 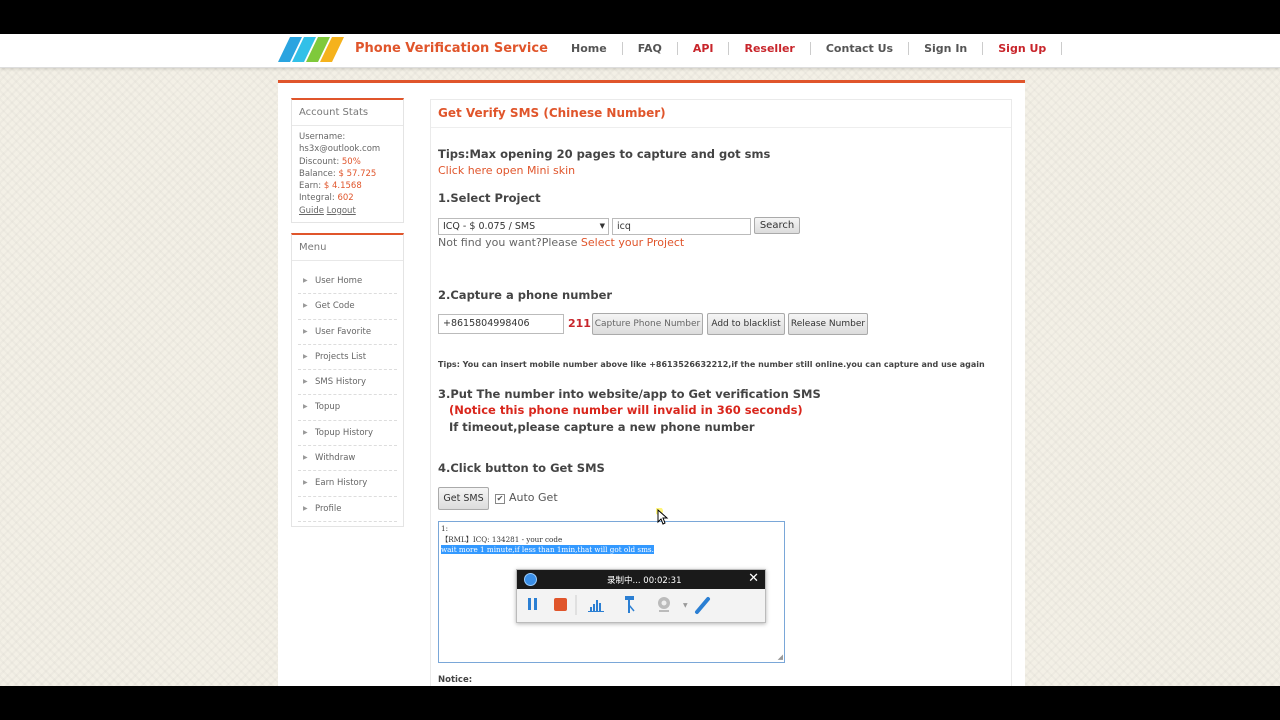 I want to click on menu-item-user-favorite: ▶ User Favorite, so click(x=347, y=332).